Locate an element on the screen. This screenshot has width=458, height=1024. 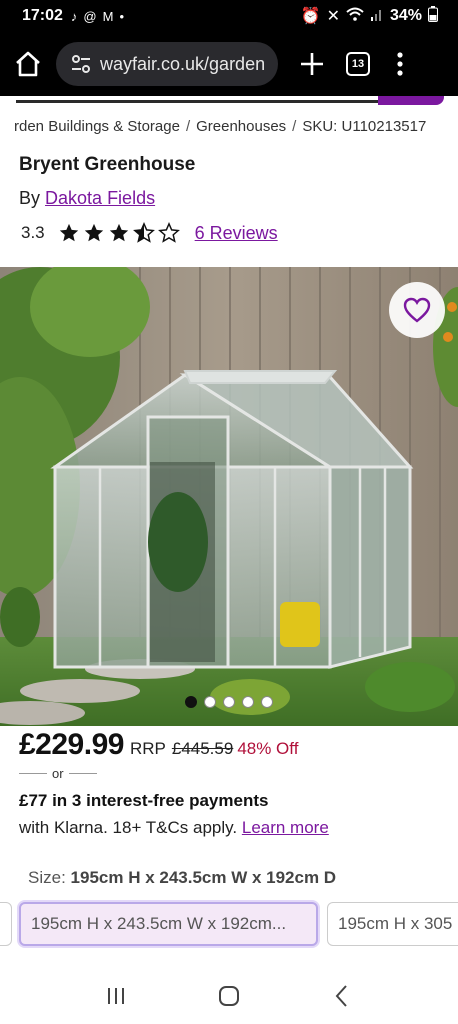
rrp-label: RRP is located at coordinates (147, 748).